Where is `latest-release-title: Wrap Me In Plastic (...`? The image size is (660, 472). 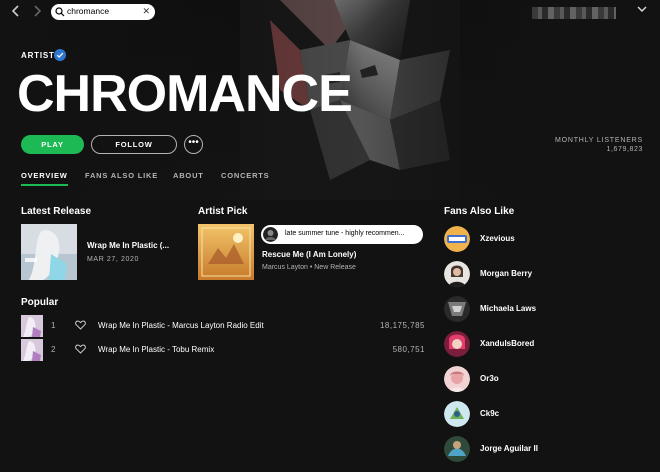 latest-release-title: Wrap Me In Plastic (... is located at coordinates (128, 245).